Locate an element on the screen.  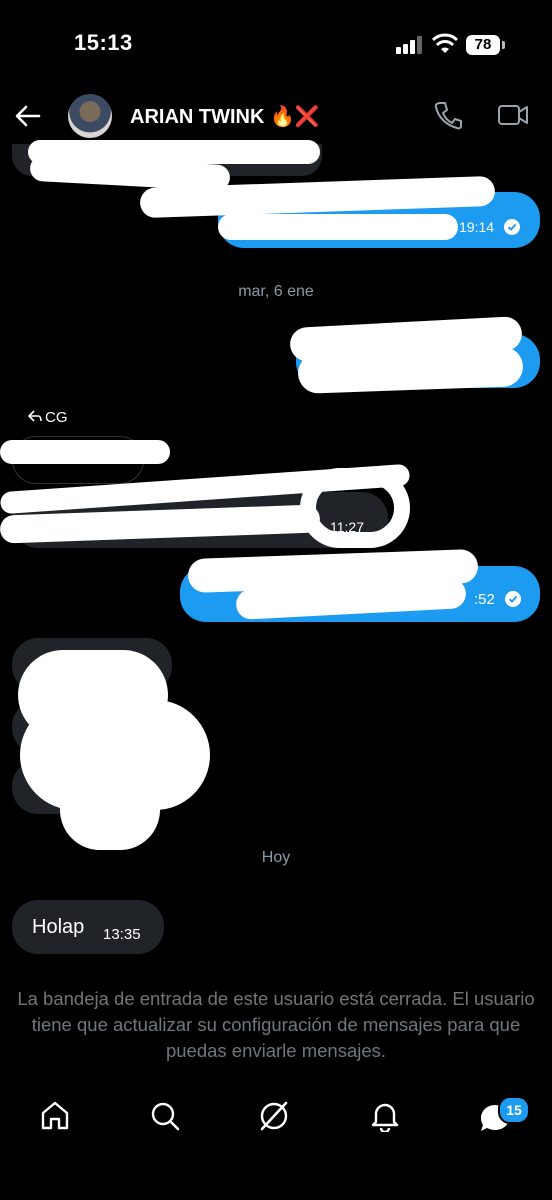
video-call-icon is located at coordinates (513, 115).